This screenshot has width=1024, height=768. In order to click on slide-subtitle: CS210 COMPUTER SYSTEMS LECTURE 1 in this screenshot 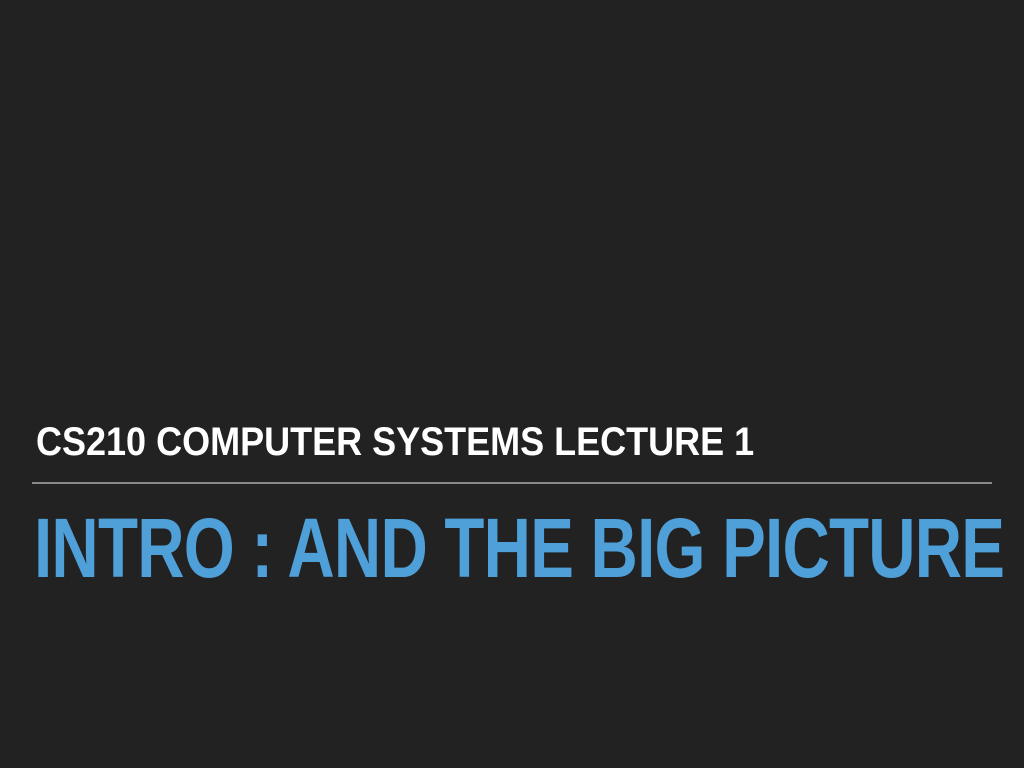, I will do `click(395, 442)`.